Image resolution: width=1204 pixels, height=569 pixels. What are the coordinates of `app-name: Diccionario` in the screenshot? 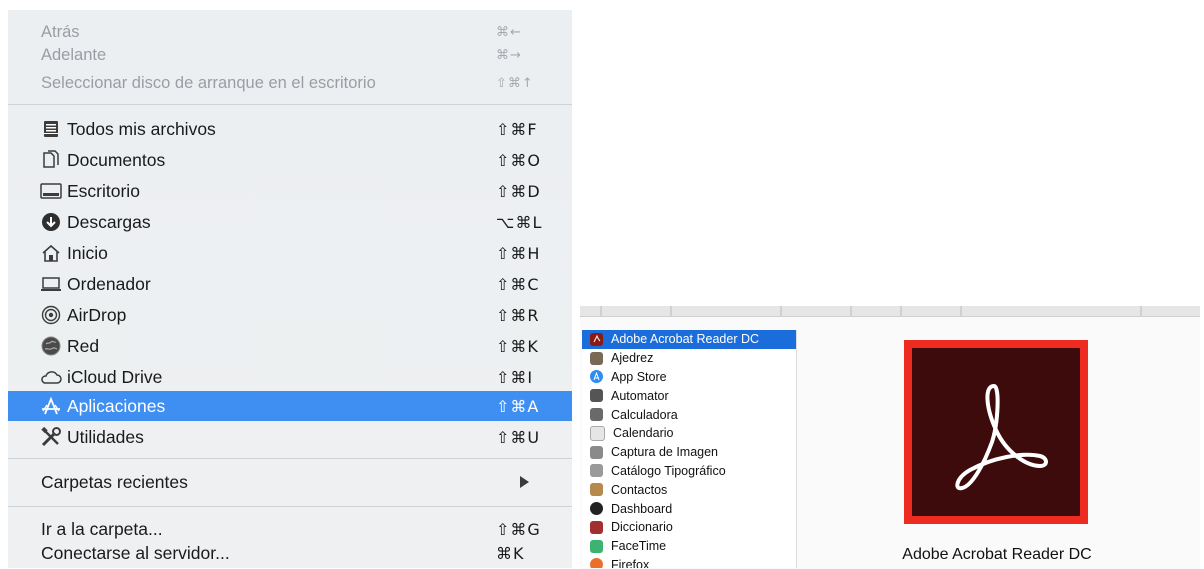 It's located at (642, 527).